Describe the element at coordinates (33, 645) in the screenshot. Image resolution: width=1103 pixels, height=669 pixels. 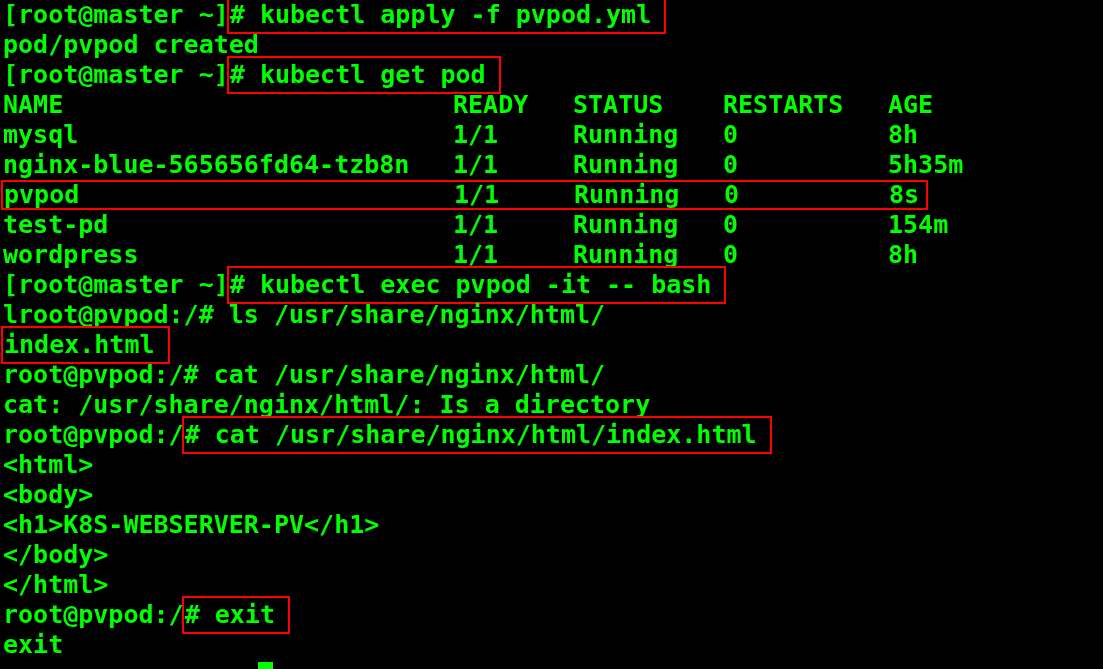
I see `terminal-text: exit` at that location.